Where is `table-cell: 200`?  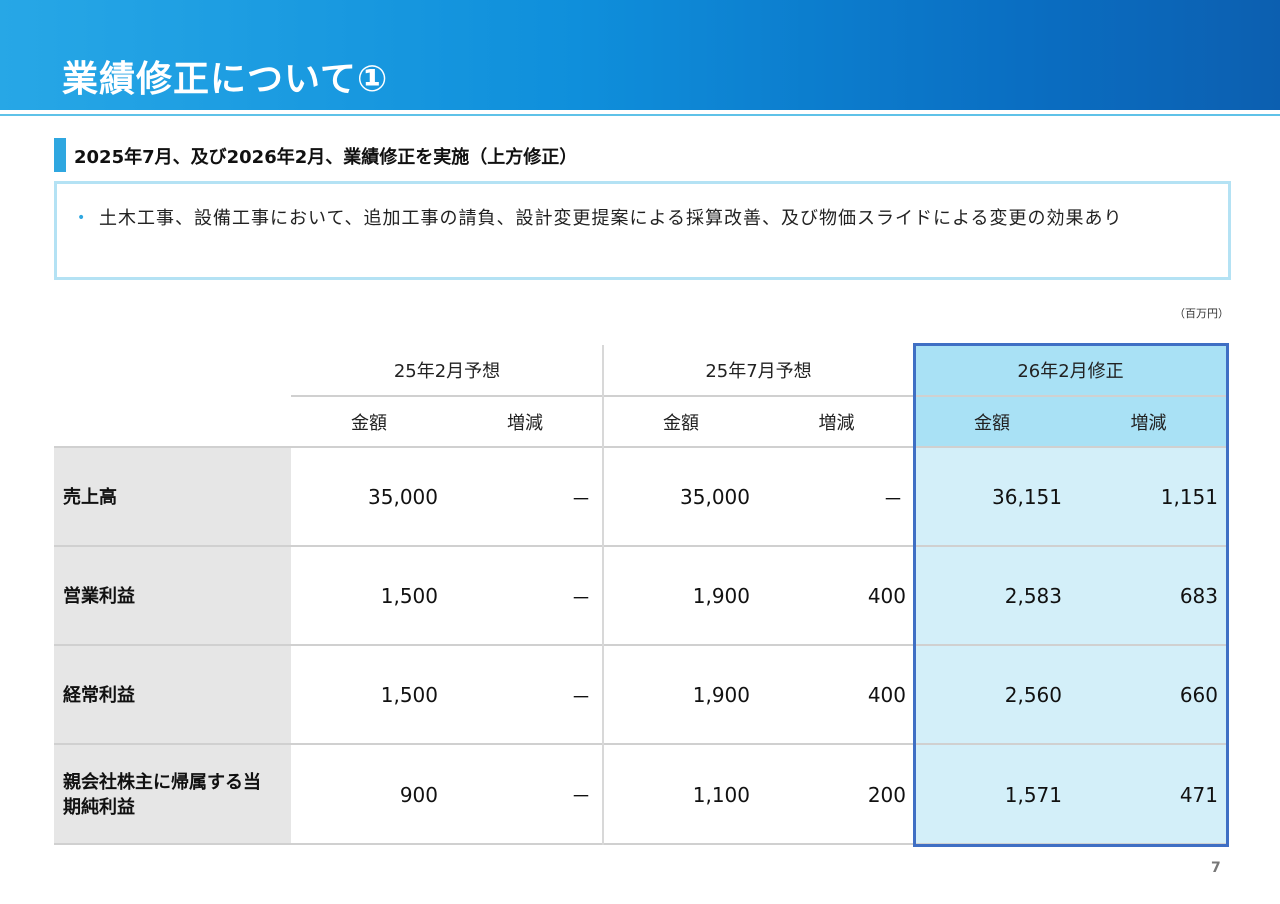
table-cell: 200 is located at coordinates (886, 794).